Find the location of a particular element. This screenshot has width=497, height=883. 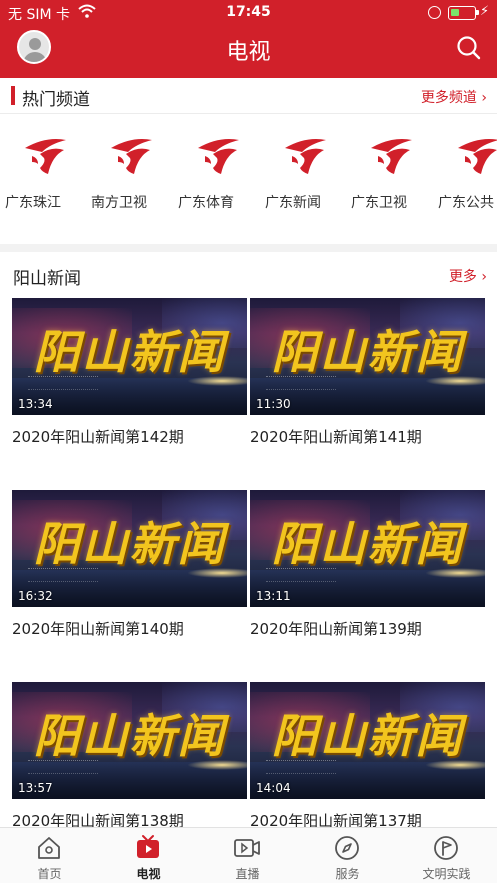

channel-item: 南方卫视 is located at coordinates (129, 177).